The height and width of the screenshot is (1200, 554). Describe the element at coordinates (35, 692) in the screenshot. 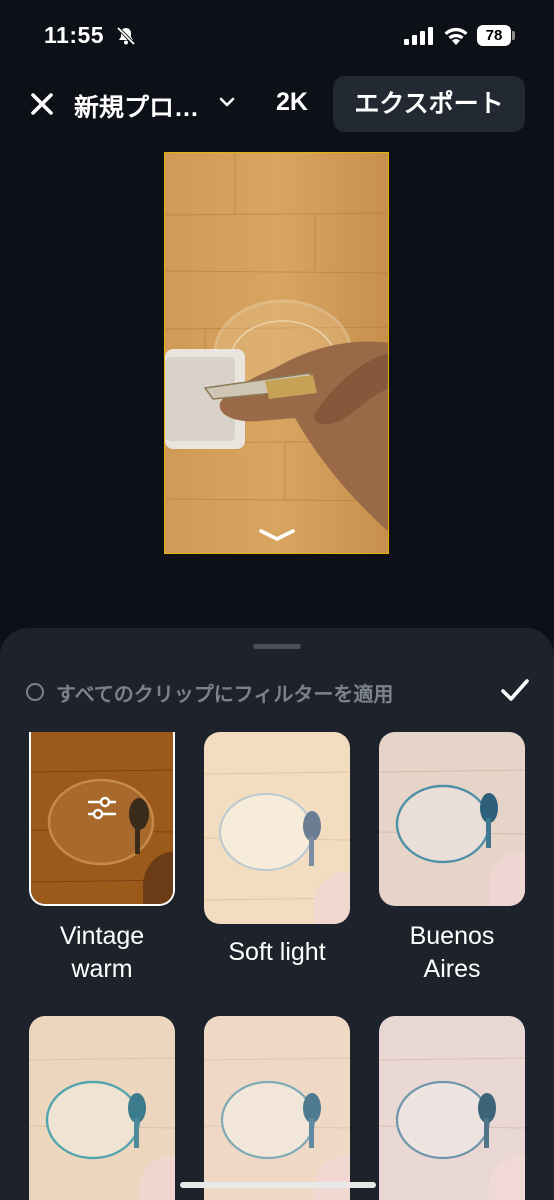

I see `radio-icon` at that location.